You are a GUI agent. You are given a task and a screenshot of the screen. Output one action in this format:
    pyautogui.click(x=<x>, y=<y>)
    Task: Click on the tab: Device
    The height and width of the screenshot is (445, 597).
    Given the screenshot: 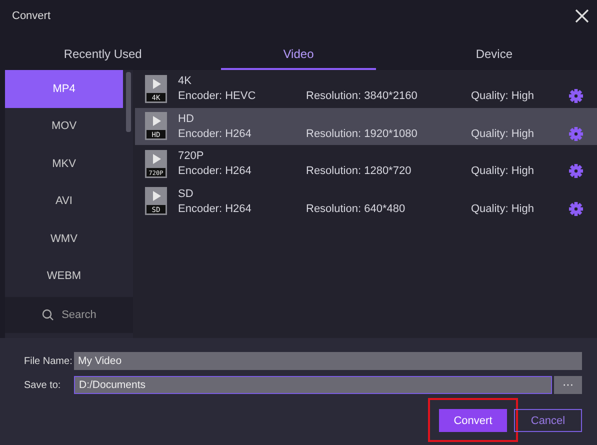 What is the action you would take?
    pyautogui.click(x=494, y=55)
    